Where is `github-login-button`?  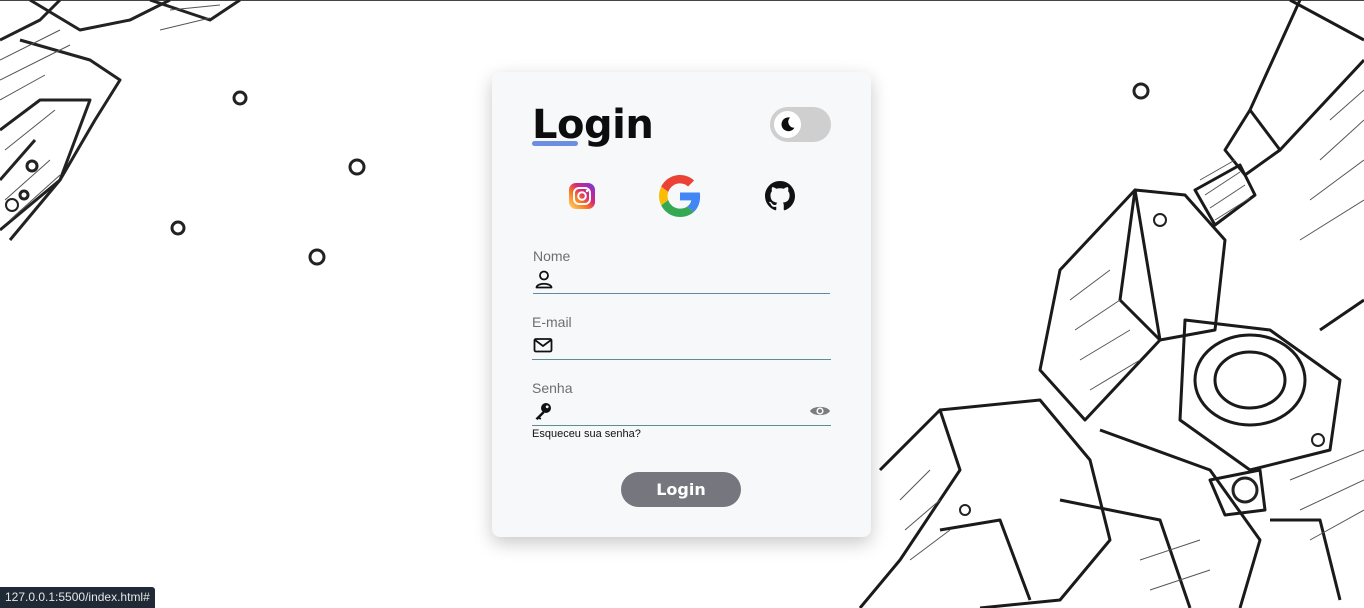
github-login-button is located at coordinates (780, 196).